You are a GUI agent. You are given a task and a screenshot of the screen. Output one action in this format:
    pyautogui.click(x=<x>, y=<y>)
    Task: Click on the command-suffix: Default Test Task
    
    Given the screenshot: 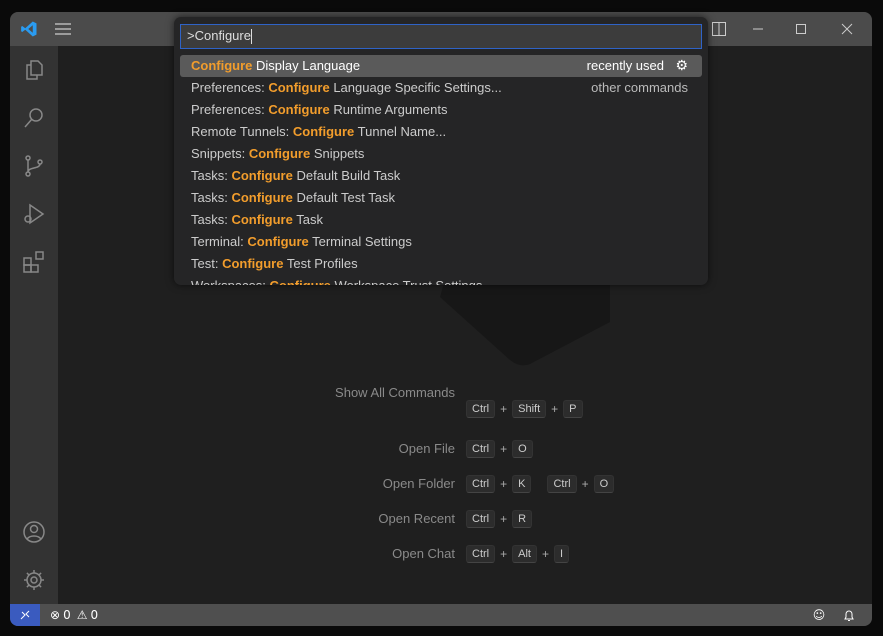 What is the action you would take?
    pyautogui.click(x=343, y=197)
    